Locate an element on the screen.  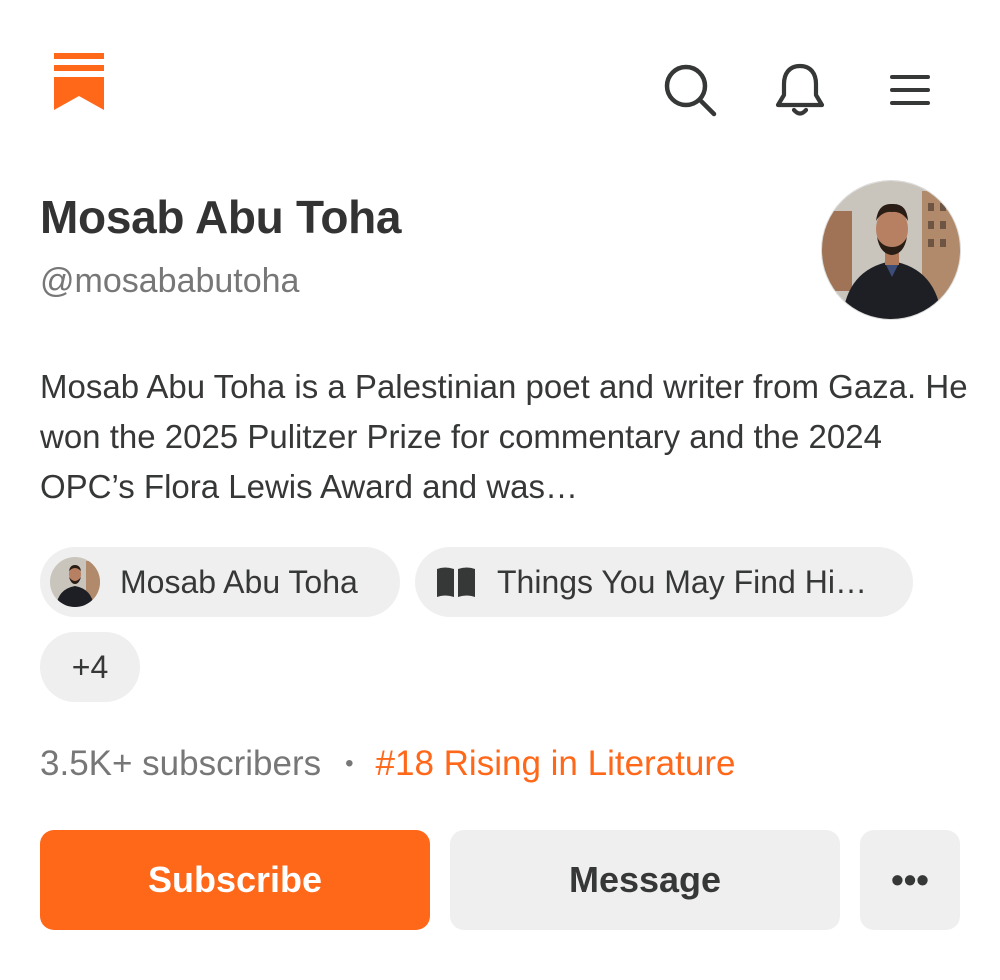
more-options-button: ••• is located at coordinates (910, 880).